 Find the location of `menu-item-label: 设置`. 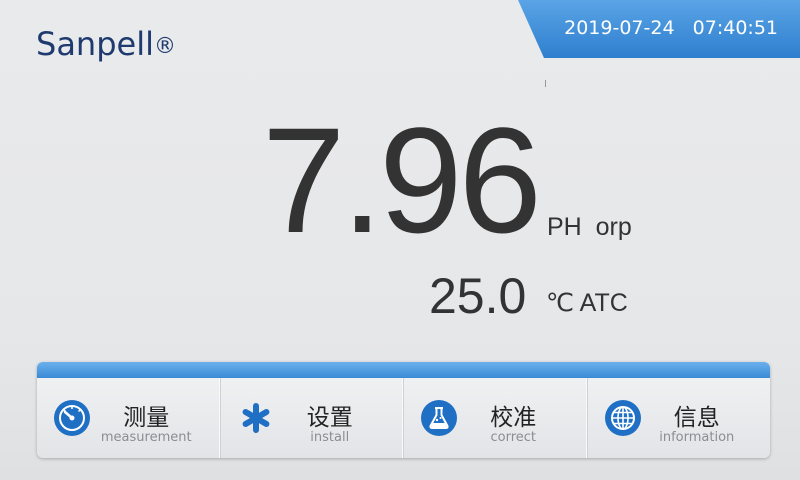

menu-item-label: 设置 is located at coordinates (329, 418).